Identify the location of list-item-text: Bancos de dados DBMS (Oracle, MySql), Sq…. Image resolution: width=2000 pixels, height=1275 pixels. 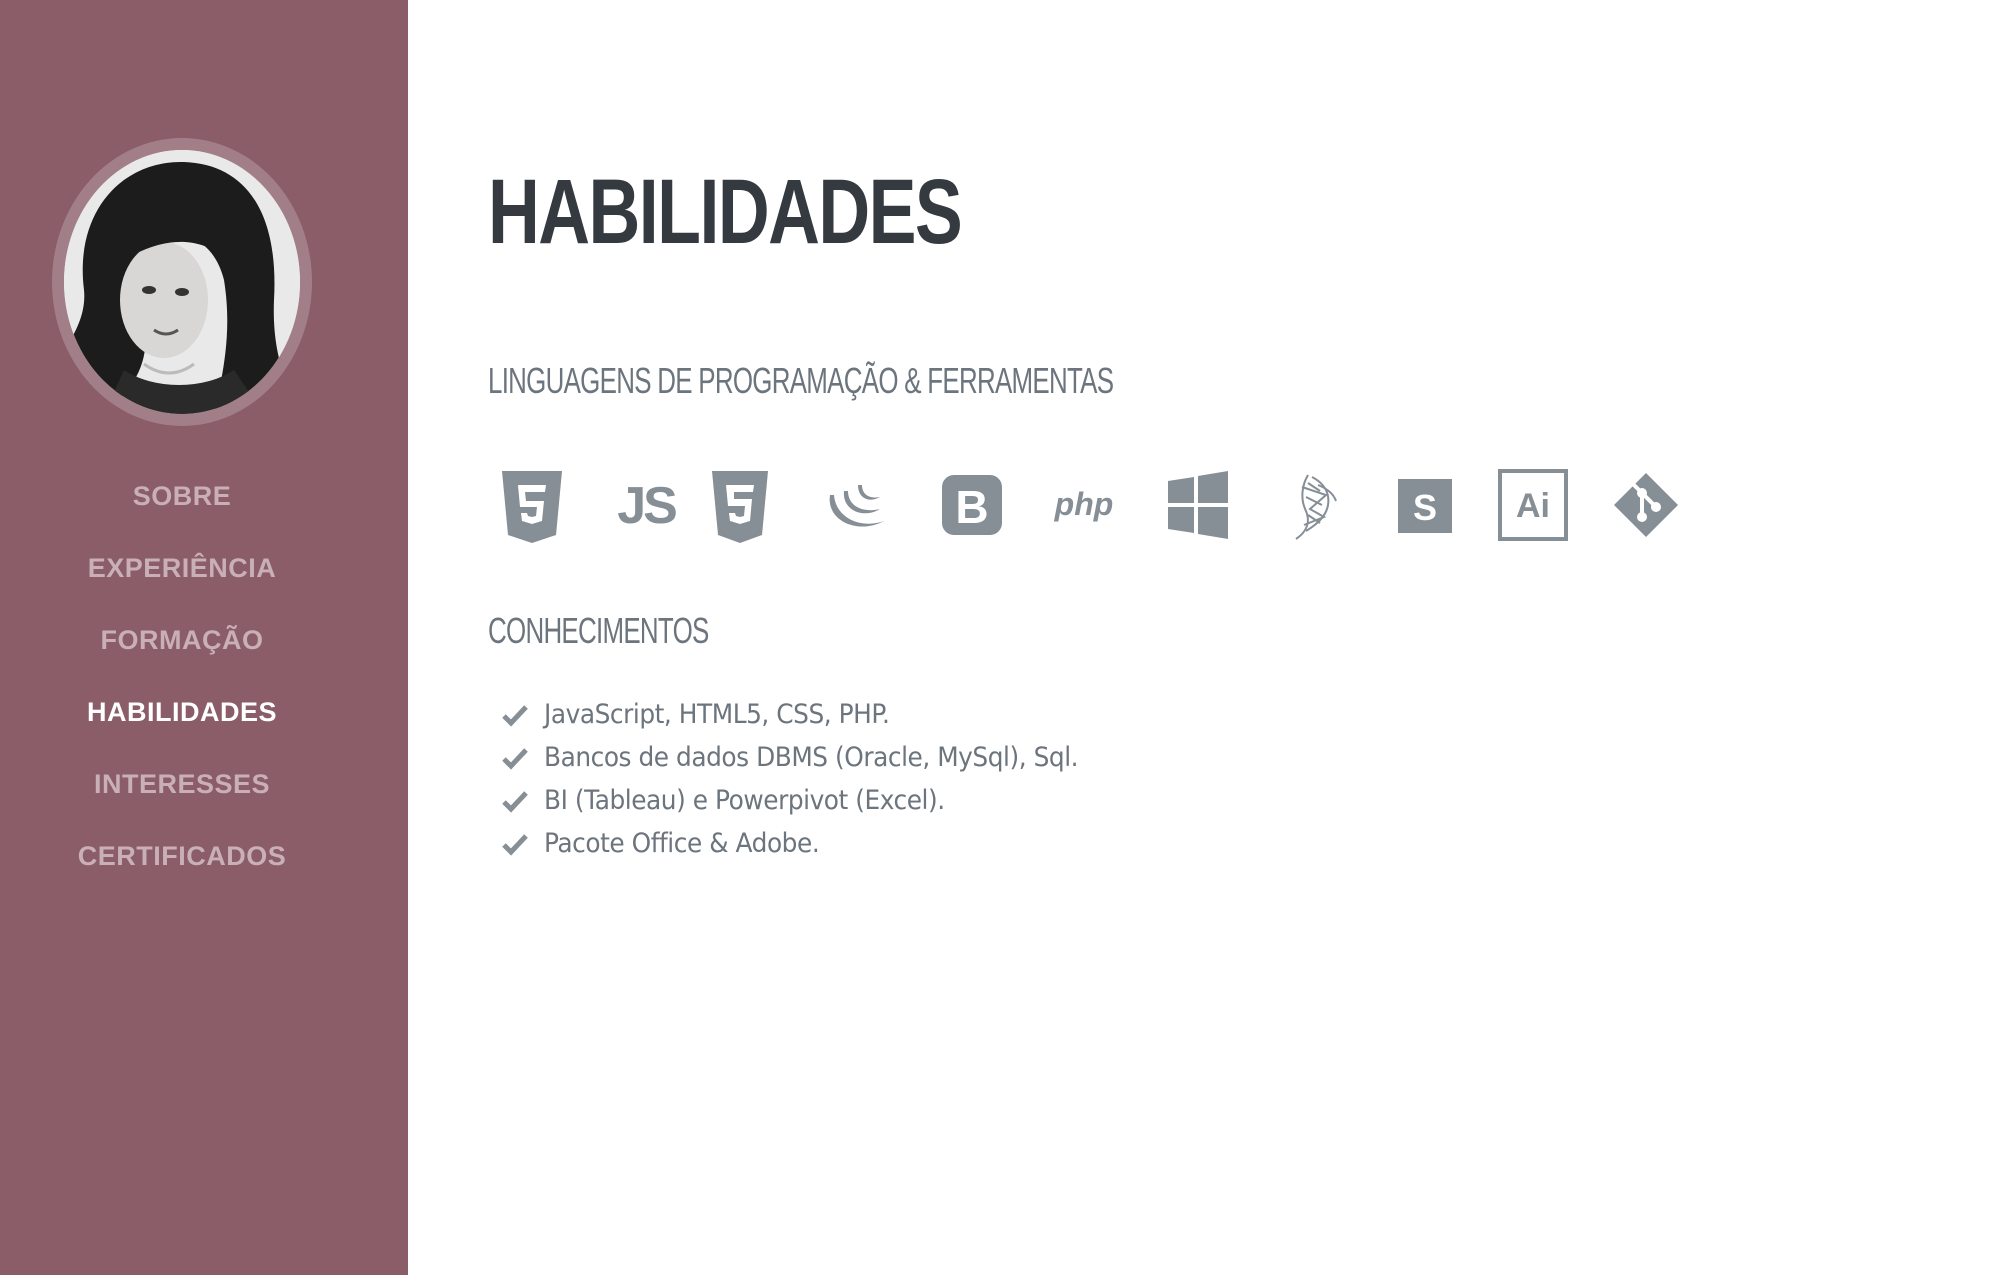
(811, 757).